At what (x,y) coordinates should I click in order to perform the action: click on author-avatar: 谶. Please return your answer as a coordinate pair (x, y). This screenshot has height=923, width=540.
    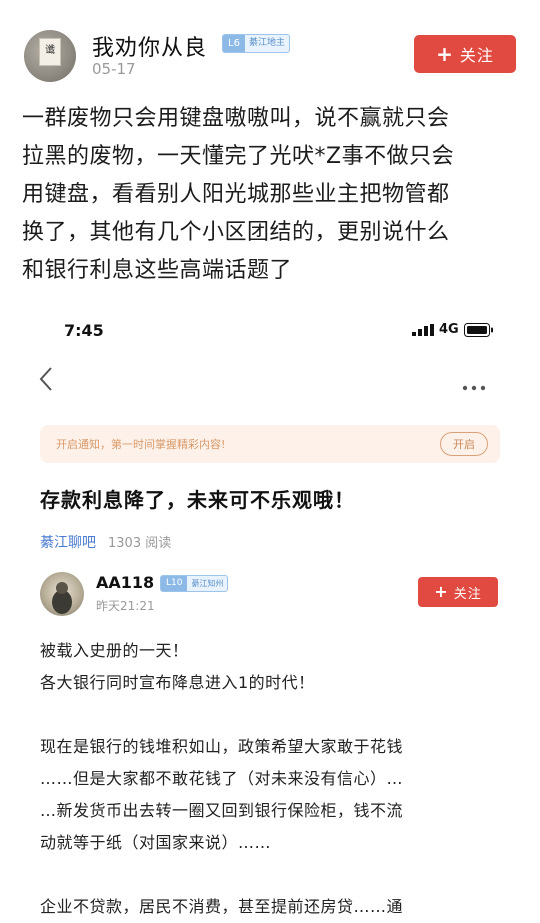
    Looking at the image, I should click on (50, 56).